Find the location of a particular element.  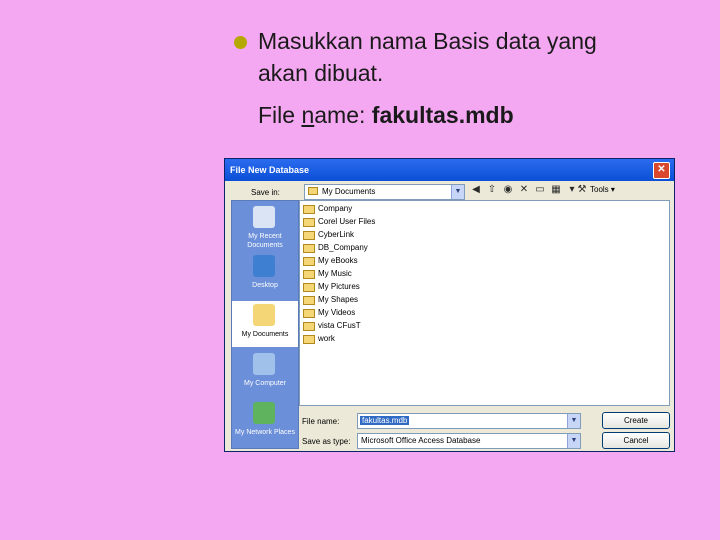

list-item-label: My Videos is located at coordinates (337, 312).